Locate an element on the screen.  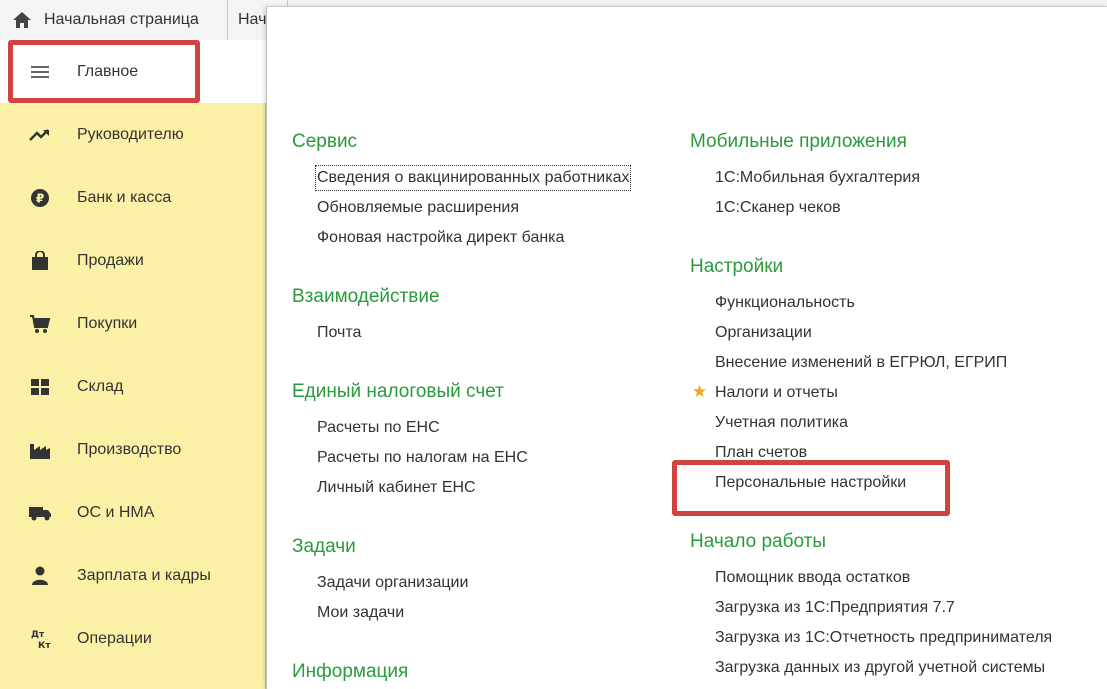
link-updated-extensions: Обновляемые расширения is located at coordinates (418, 208).